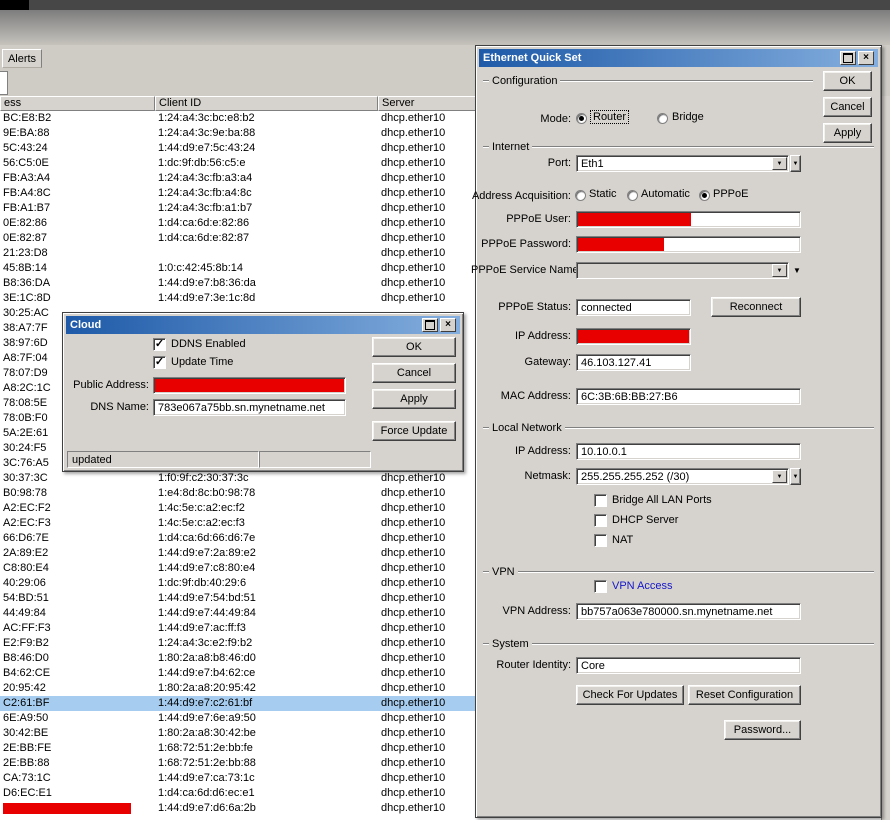 This screenshot has width=890, height=820. I want to click on pppoe-password-field, so click(688, 244).